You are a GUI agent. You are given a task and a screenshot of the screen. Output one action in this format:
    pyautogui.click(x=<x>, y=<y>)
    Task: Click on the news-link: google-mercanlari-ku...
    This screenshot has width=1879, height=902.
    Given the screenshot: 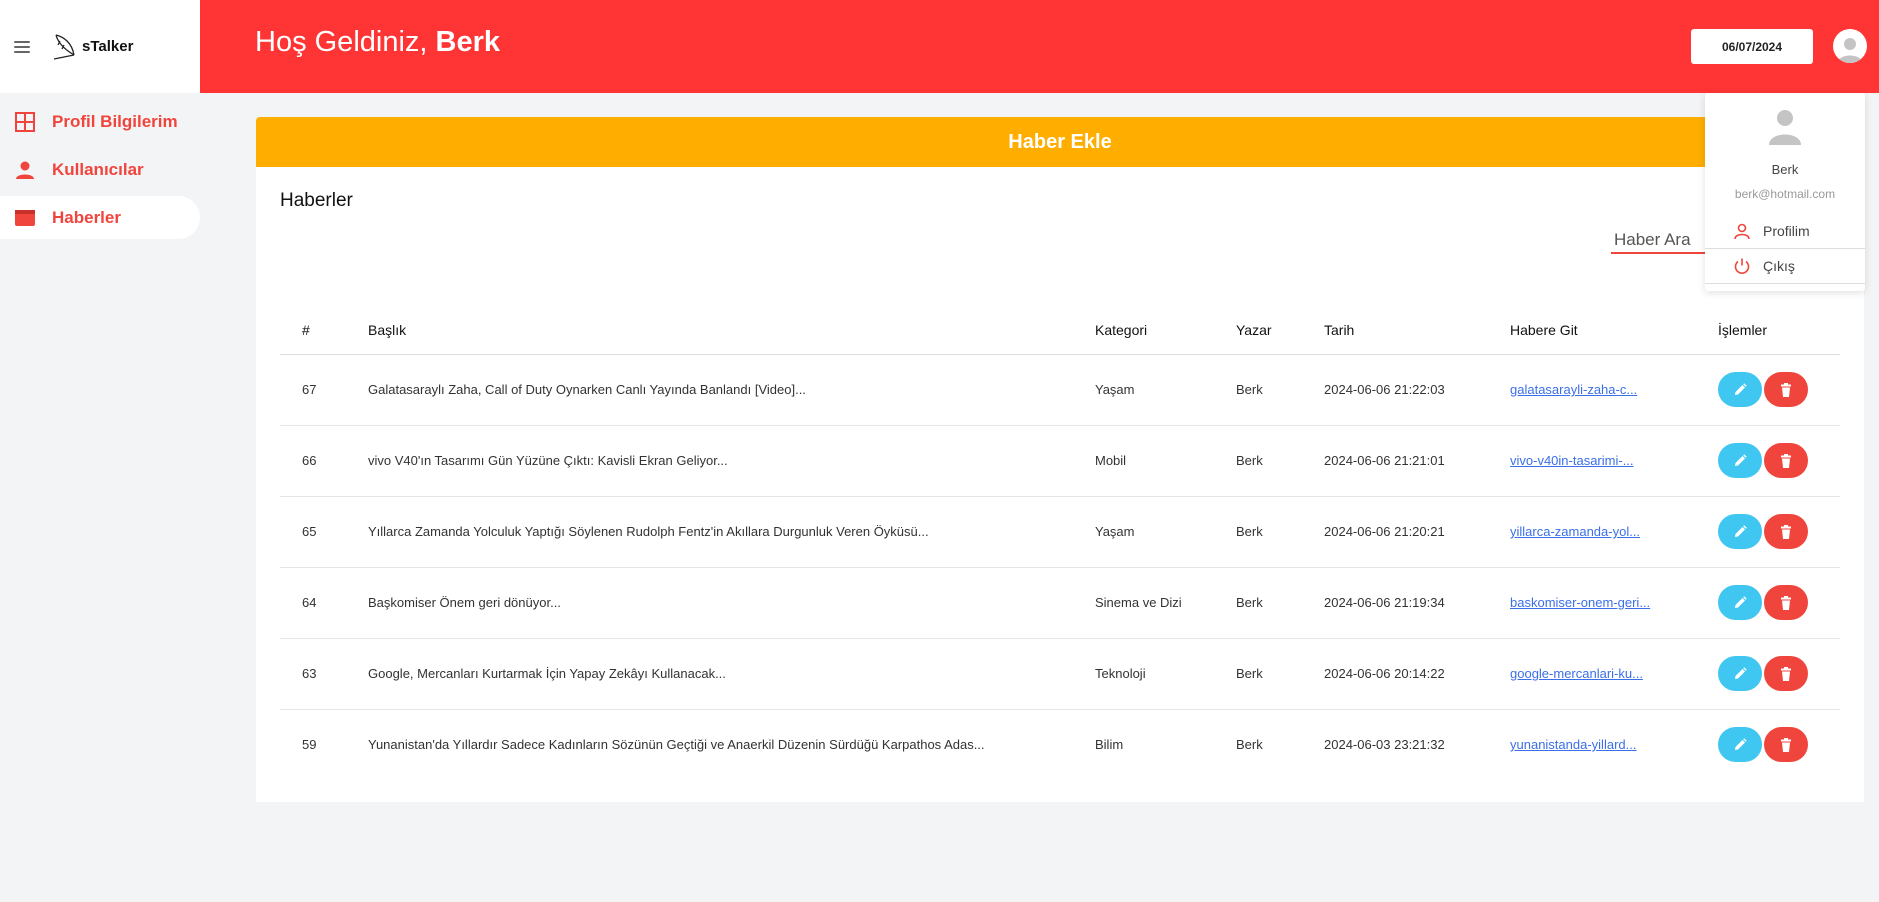 What is the action you would take?
    pyautogui.click(x=1576, y=673)
    